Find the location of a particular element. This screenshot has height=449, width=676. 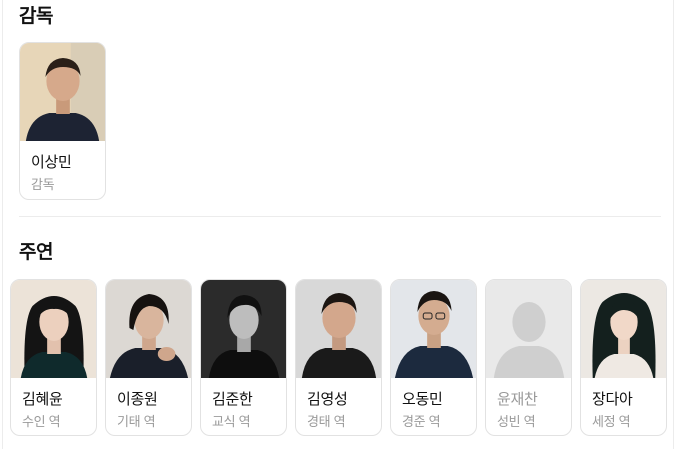

person-role: 감독 is located at coordinates (43, 184).